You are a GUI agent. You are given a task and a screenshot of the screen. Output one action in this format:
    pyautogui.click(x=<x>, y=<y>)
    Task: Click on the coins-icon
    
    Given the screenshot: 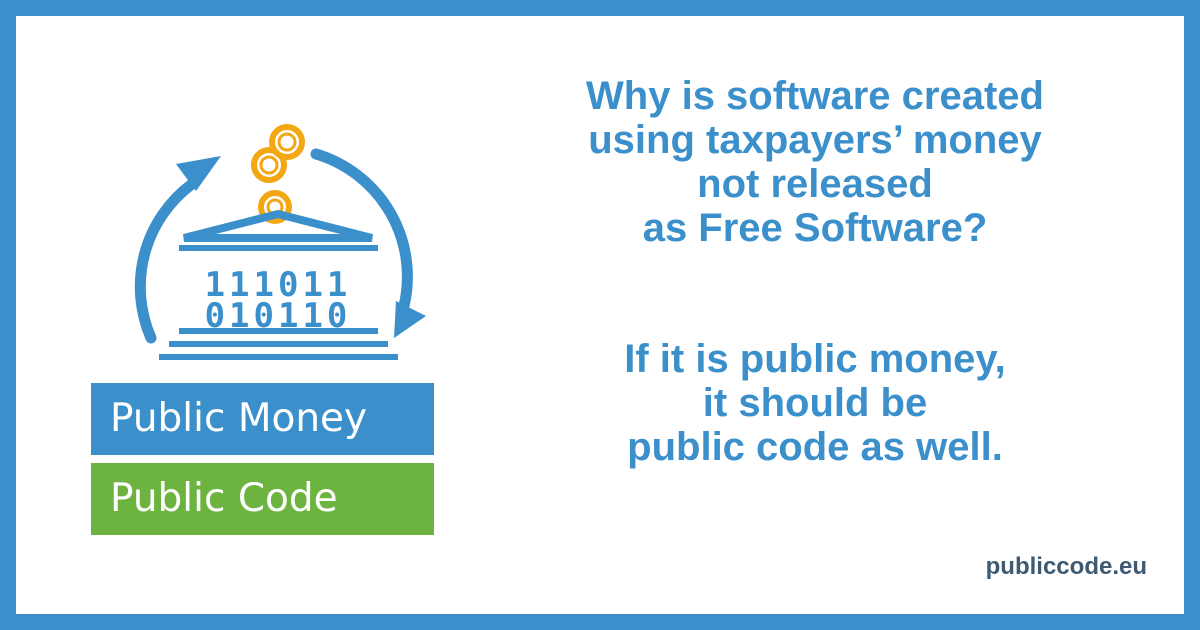 What is the action you would take?
    pyautogui.click(x=278, y=174)
    